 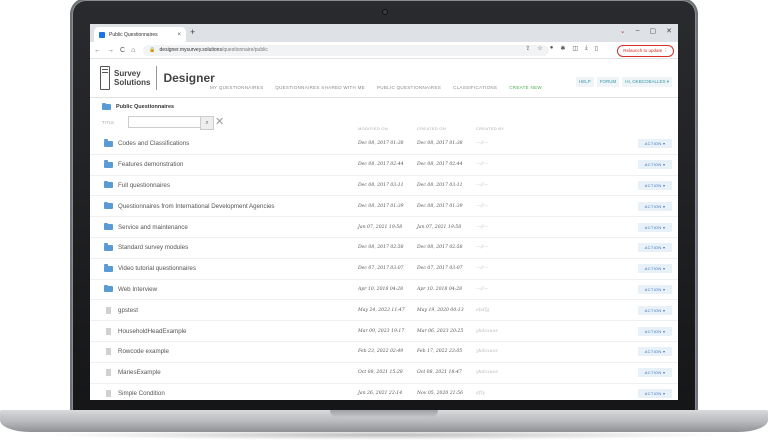 What do you see at coordinates (130, 288) in the screenshot?
I see `row-name: Web Interview` at bounding box center [130, 288].